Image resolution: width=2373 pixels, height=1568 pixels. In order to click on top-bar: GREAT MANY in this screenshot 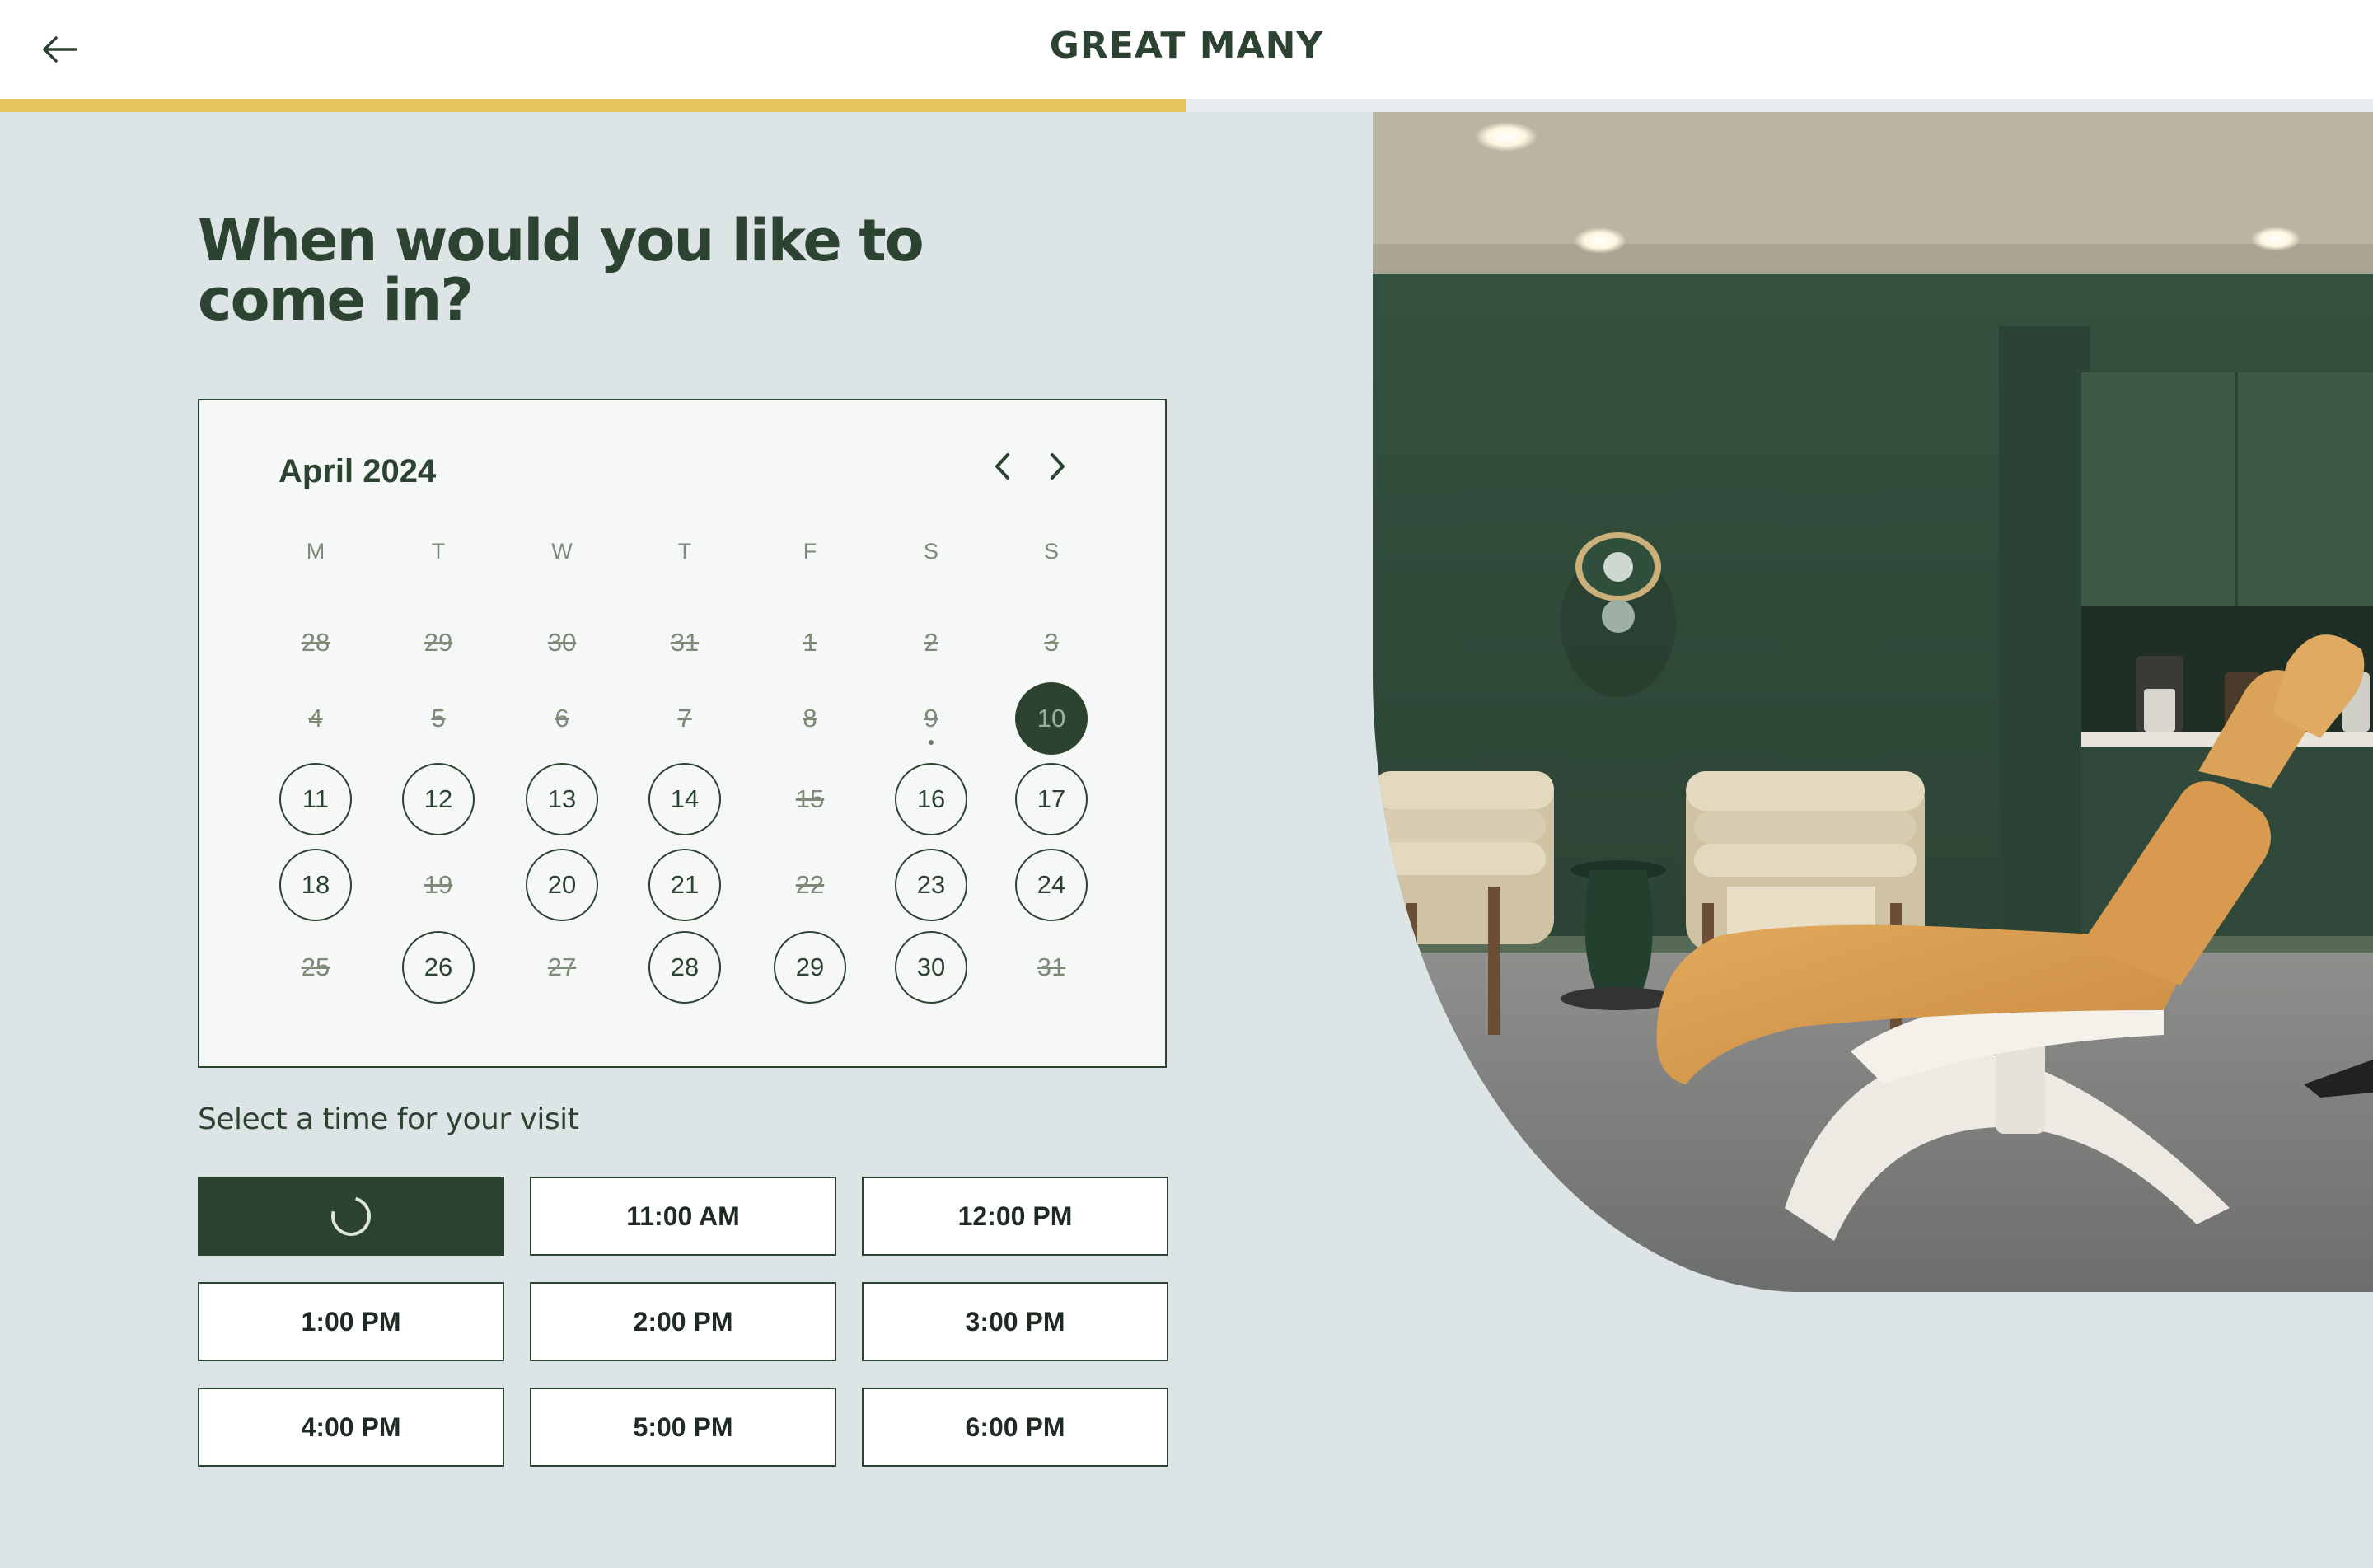, I will do `click(1186, 49)`.